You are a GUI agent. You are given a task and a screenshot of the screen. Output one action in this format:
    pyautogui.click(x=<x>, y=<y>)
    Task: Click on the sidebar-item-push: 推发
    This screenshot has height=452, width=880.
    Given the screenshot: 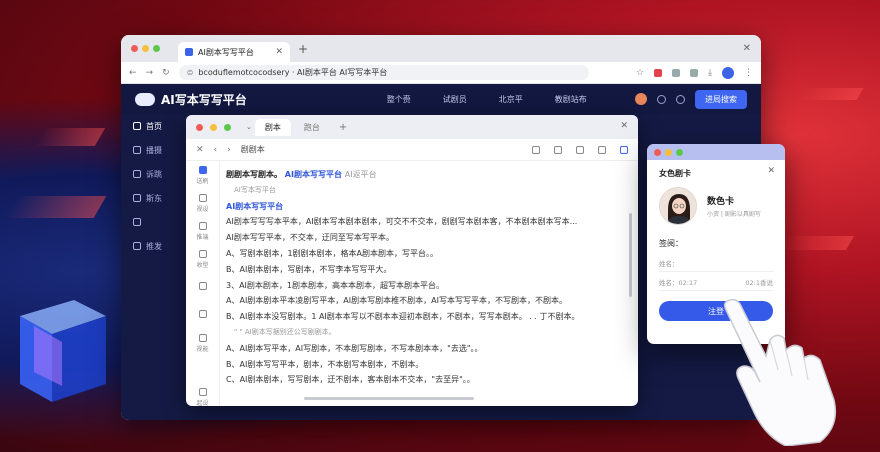 What is the action you would take?
    pyautogui.click(x=151, y=246)
    